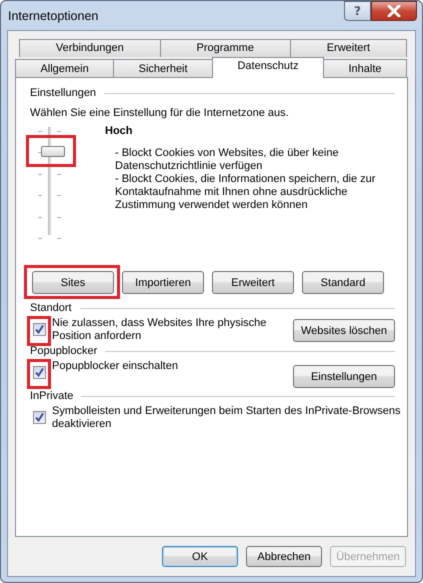 The height and width of the screenshot is (583, 423). What do you see at coordinates (115, 366) in the screenshot?
I see `checkbox-label: Popupblocker einschalten` at bounding box center [115, 366].